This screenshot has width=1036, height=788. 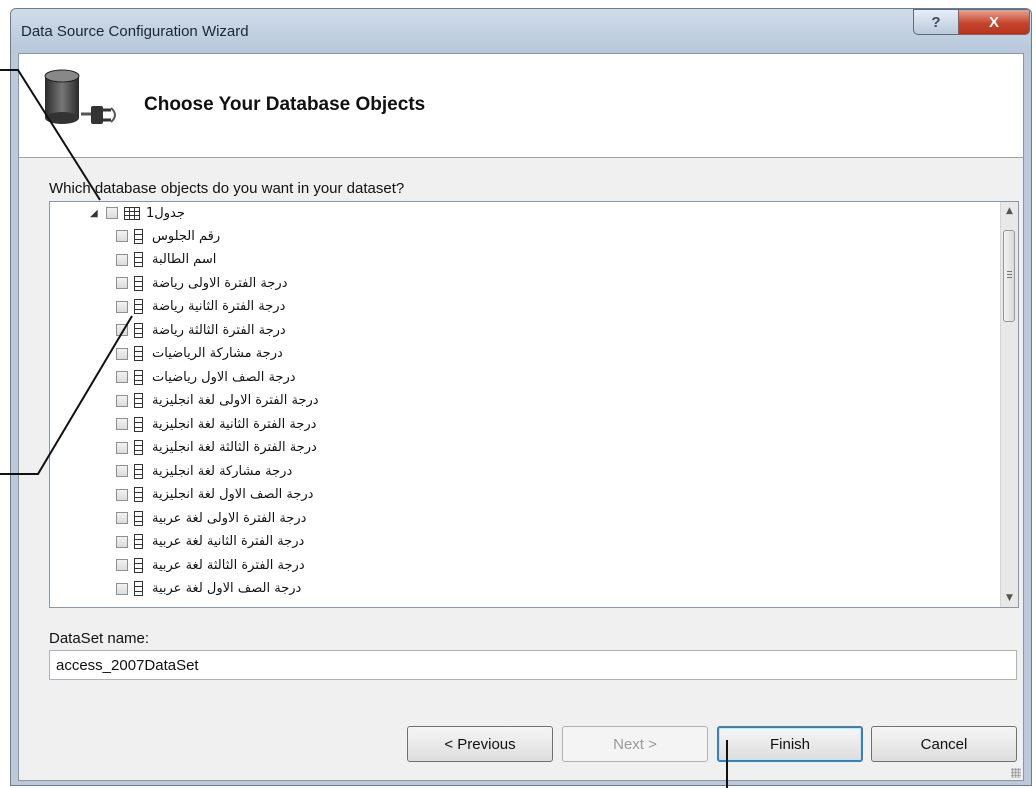 What do you see at coordinates (222, 471) in the screenshot?
I see `column-label: درجة مشاركة لغة انجليزية` at bounding box center [222, 471].